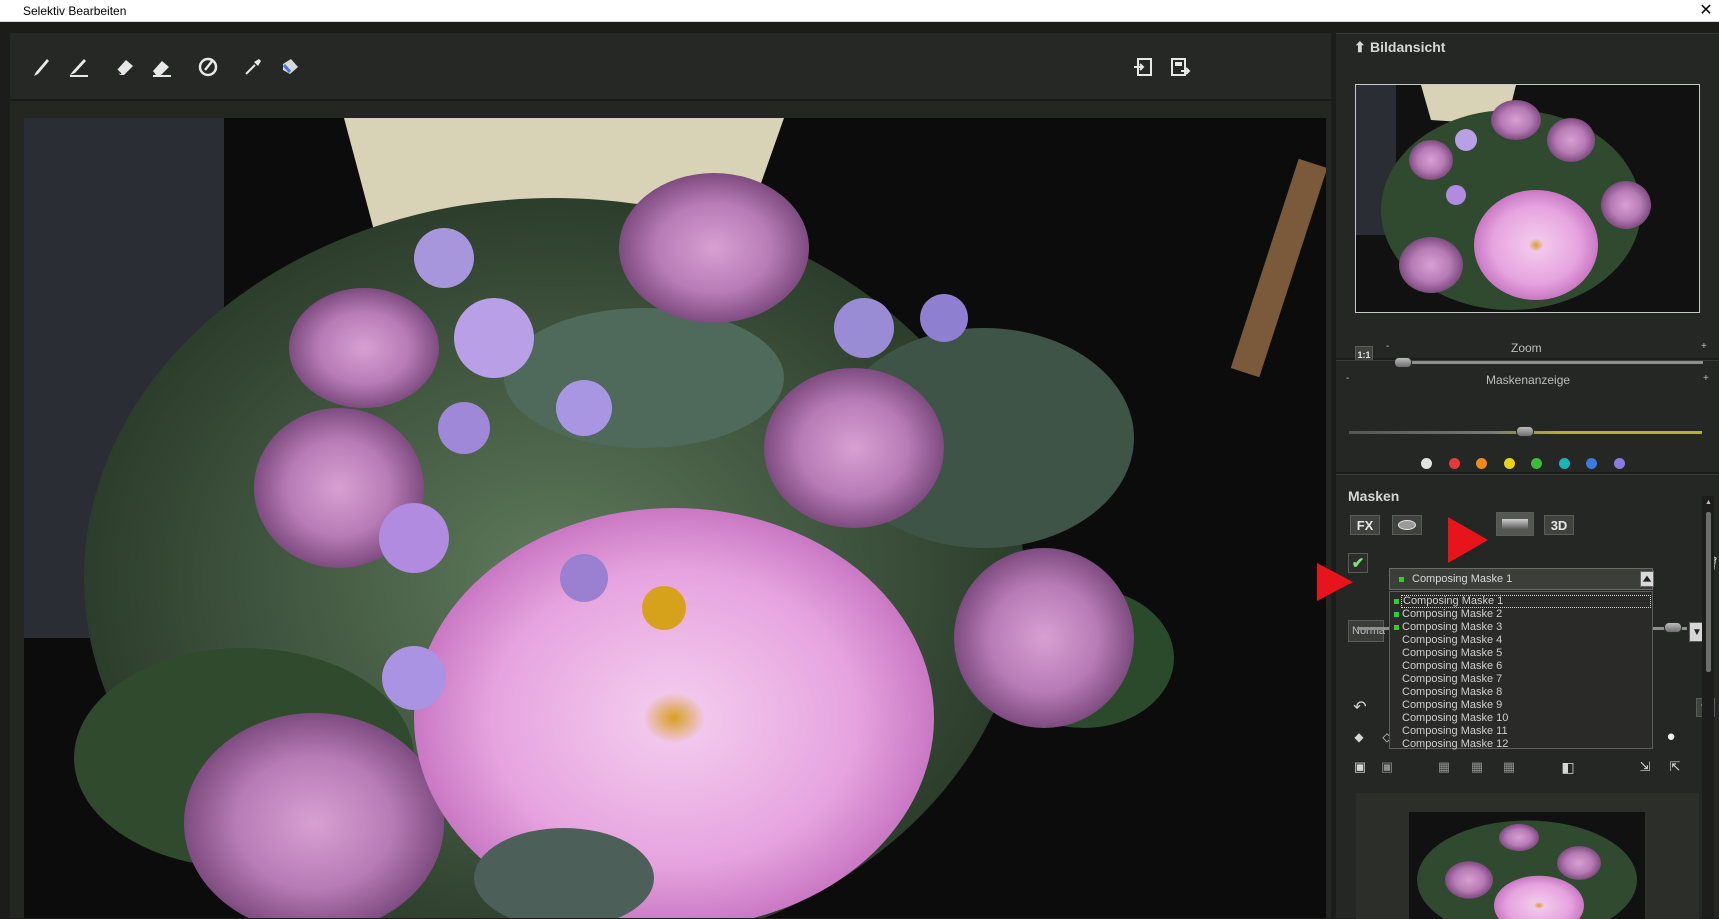  What do you see at coordinates (1706, 378) in the screenshot?
I see `mask-display-plus: +` at bounding box center [1706, 378].